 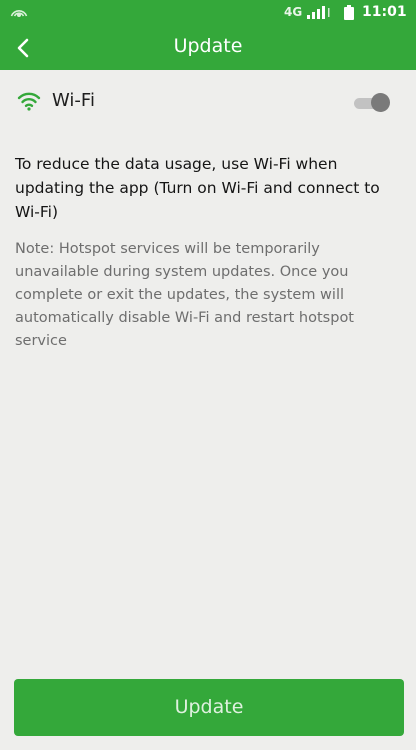 What do you see at coordinates (29, 101) in the screenshot?
I see `wifi-icon` at bounding box center [29, 101].